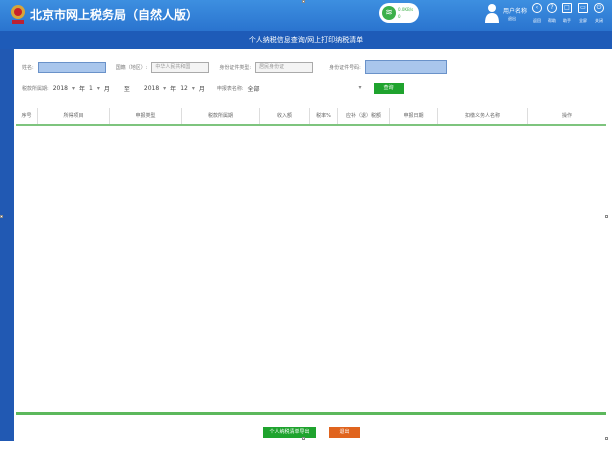  I want to click on start-month-select: 1, so click(91, 88).